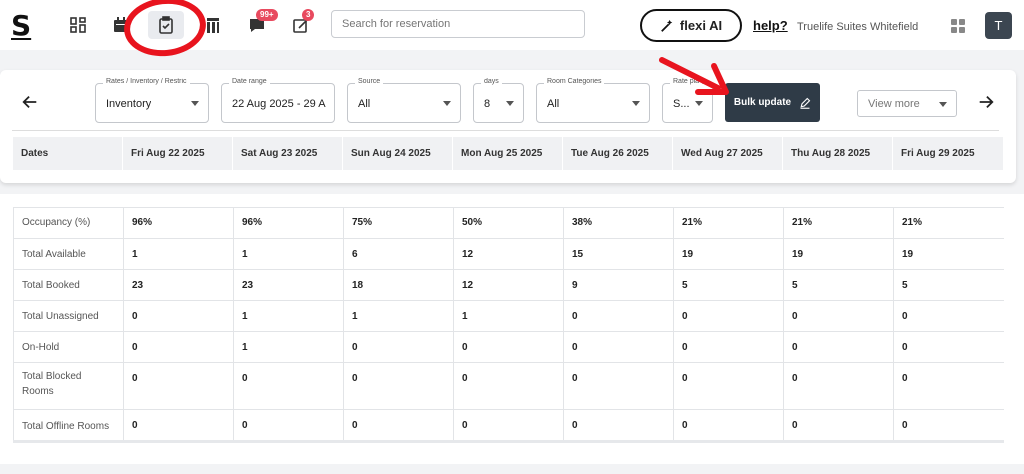 The image size is (1024, 474). I want to click on row-label: On-Hold, so click(68, 347).